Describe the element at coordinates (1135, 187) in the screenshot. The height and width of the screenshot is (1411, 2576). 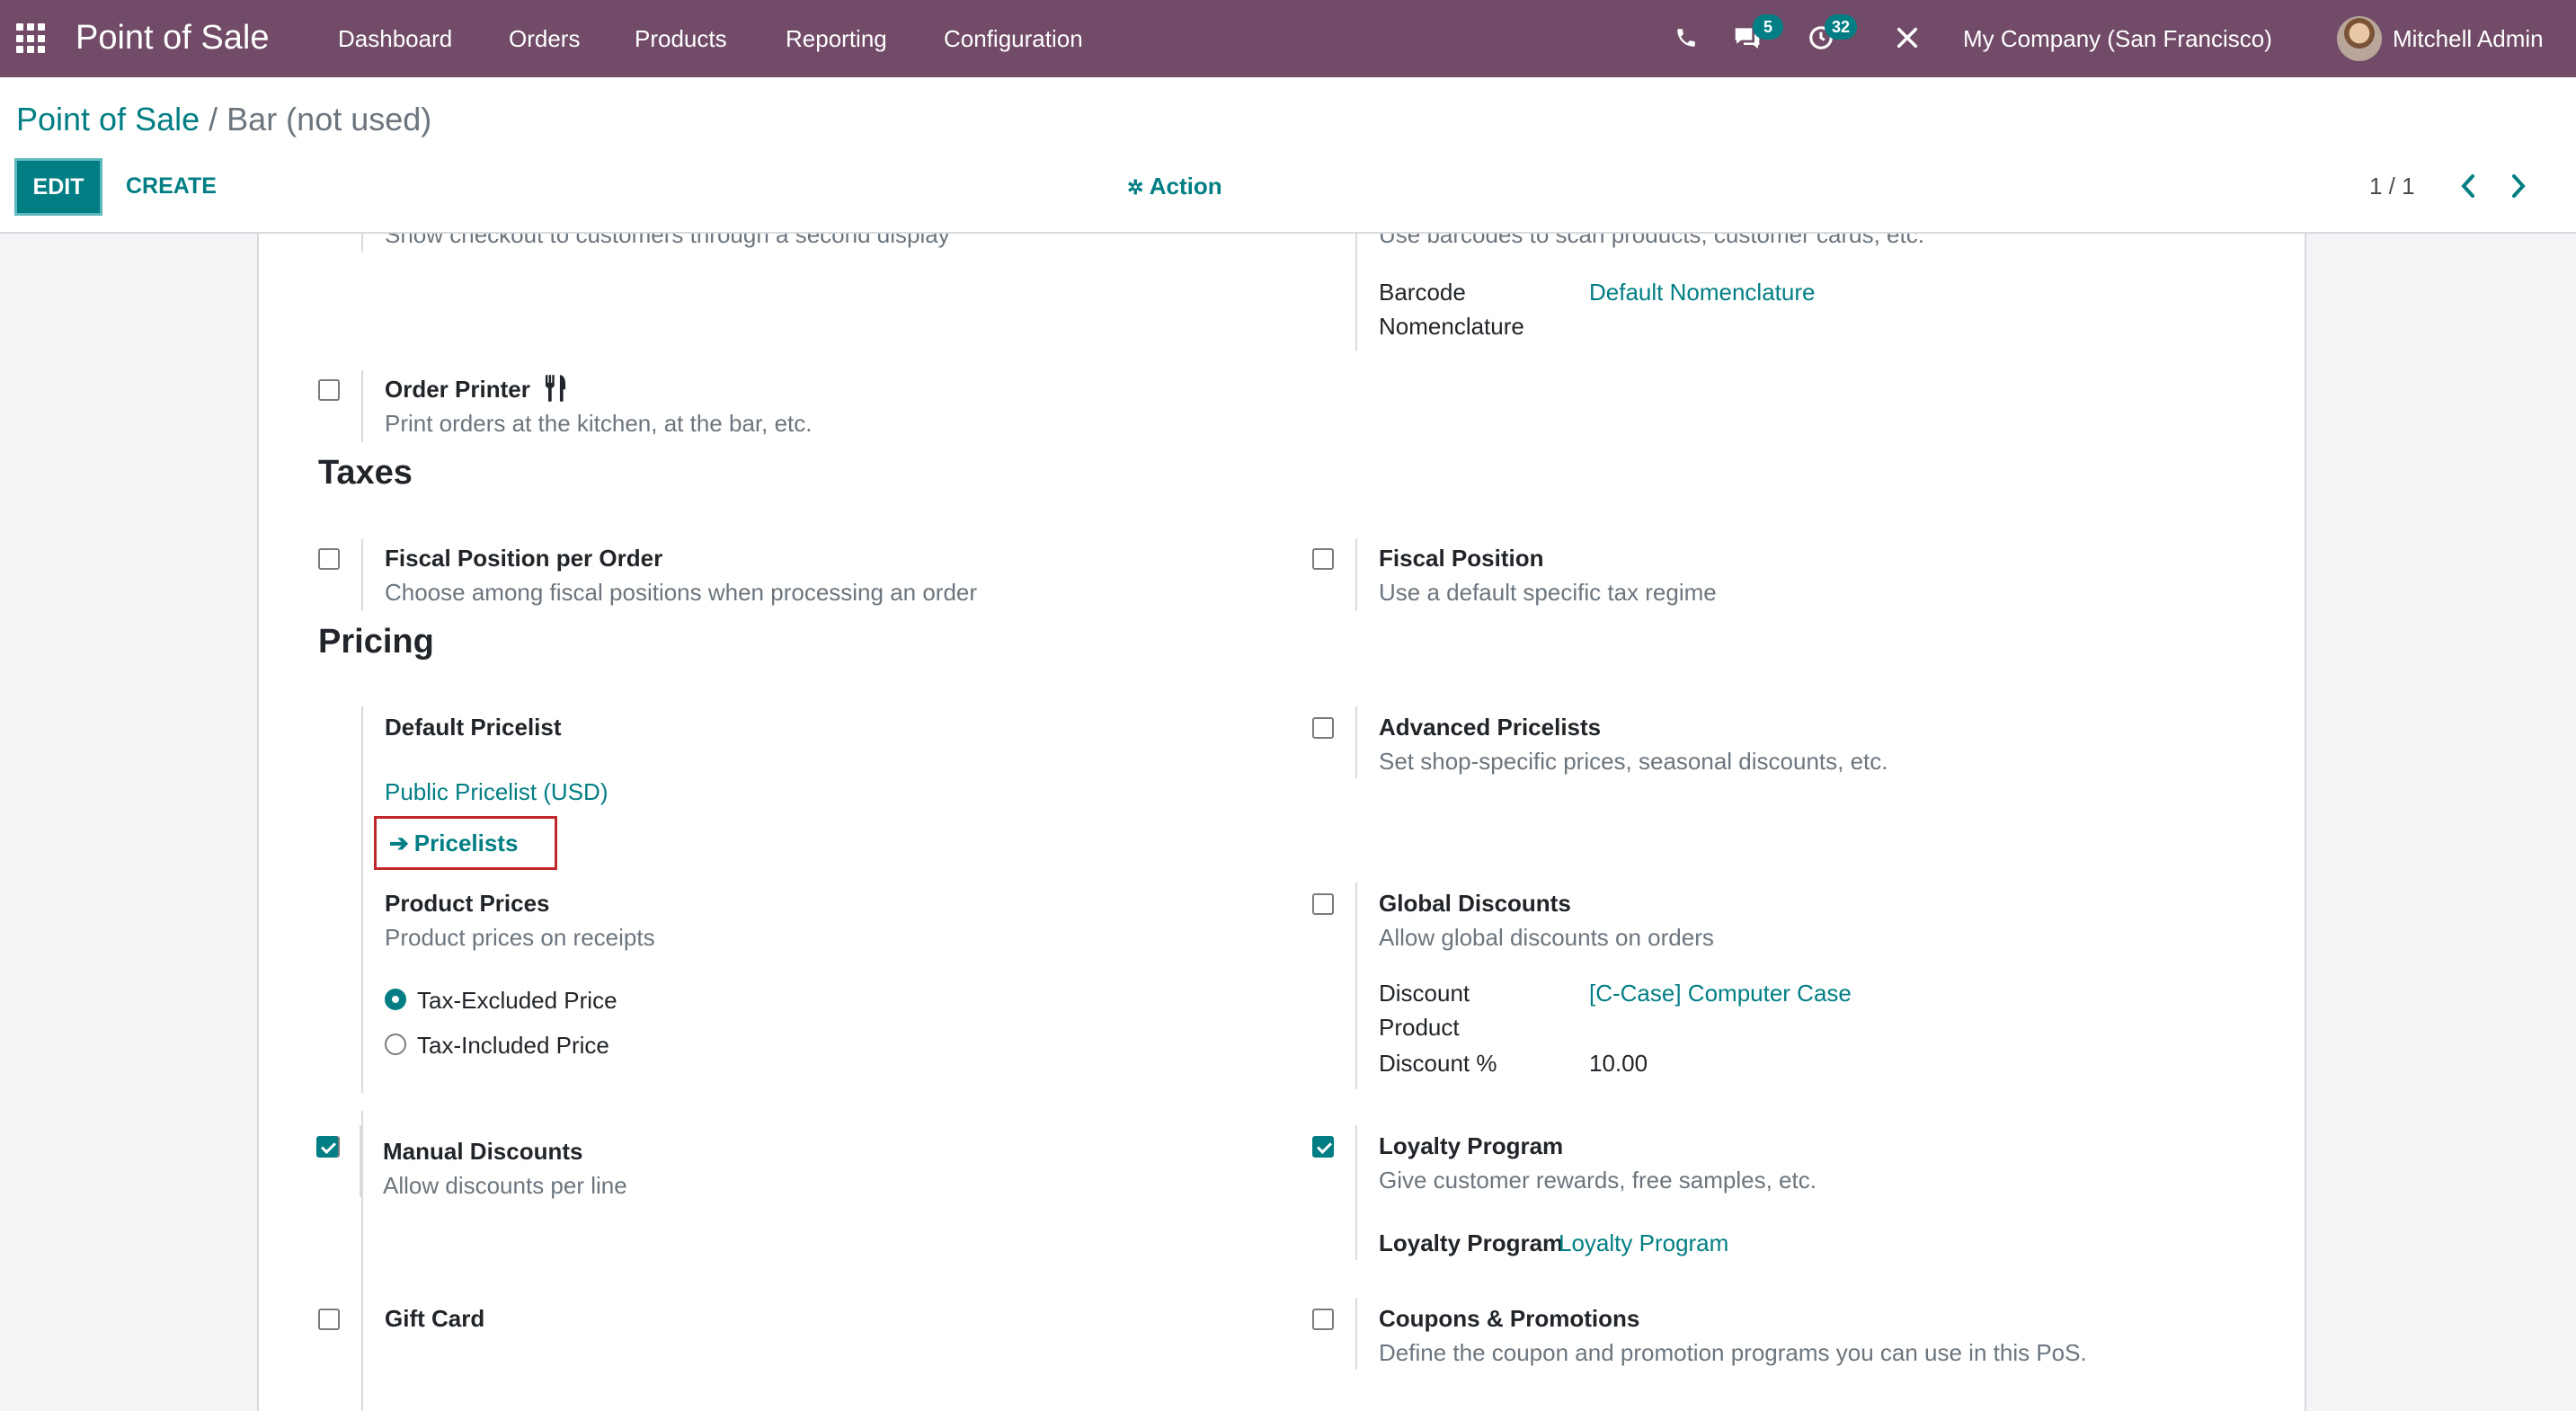
I see `gear-icon: ✲` at that location.